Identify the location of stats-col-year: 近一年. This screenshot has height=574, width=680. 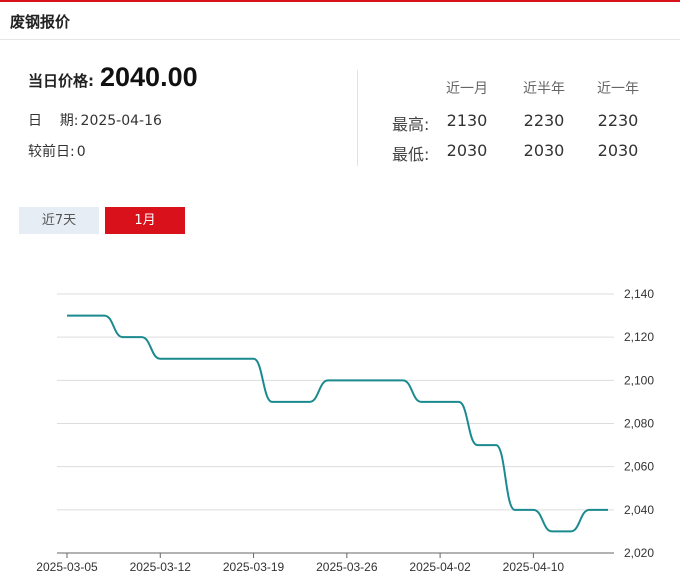
(618, 89).